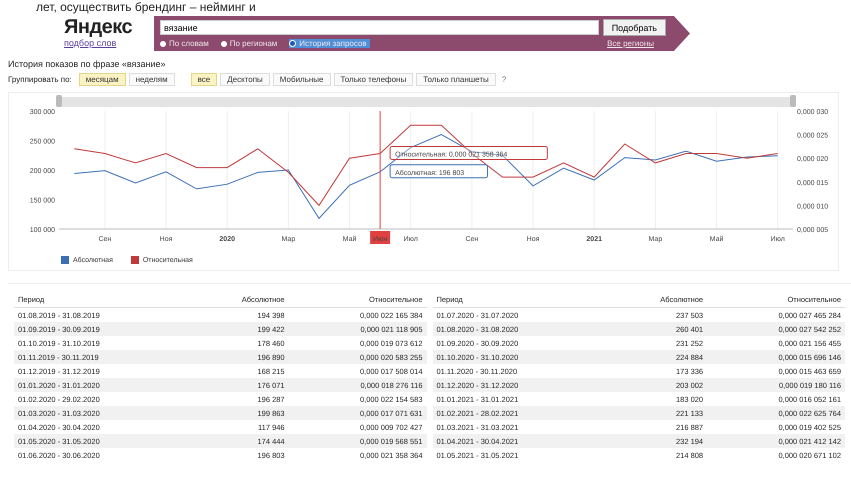  I want to click on group-option: неделям, so click(151, 79).